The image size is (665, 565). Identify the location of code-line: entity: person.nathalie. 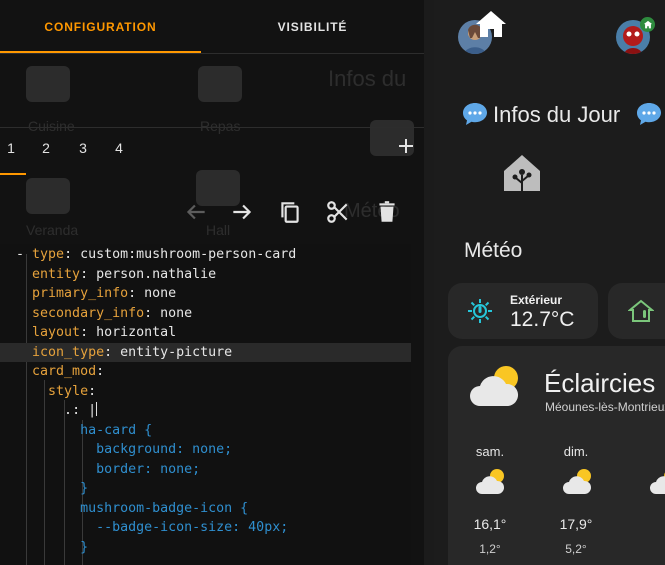
(124, 274).